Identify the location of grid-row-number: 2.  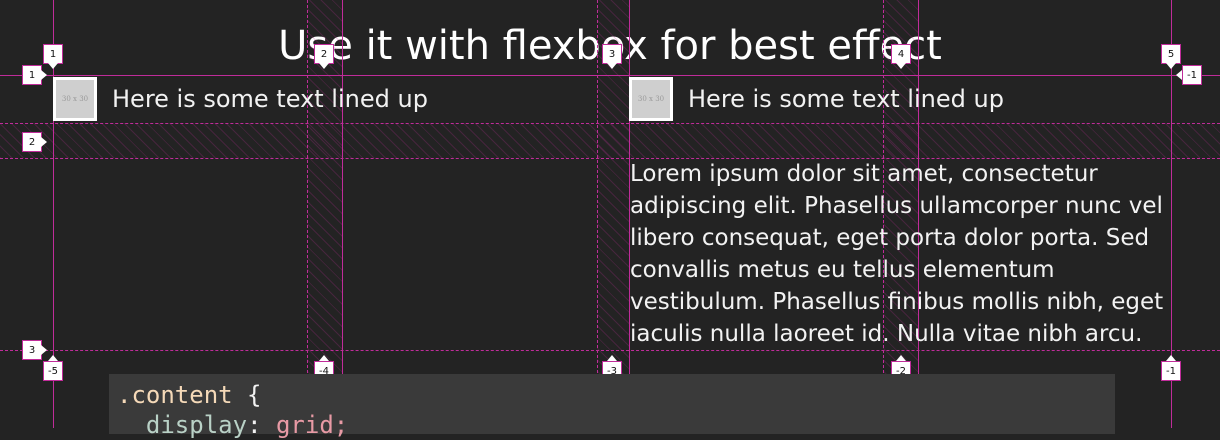
(34, 142).